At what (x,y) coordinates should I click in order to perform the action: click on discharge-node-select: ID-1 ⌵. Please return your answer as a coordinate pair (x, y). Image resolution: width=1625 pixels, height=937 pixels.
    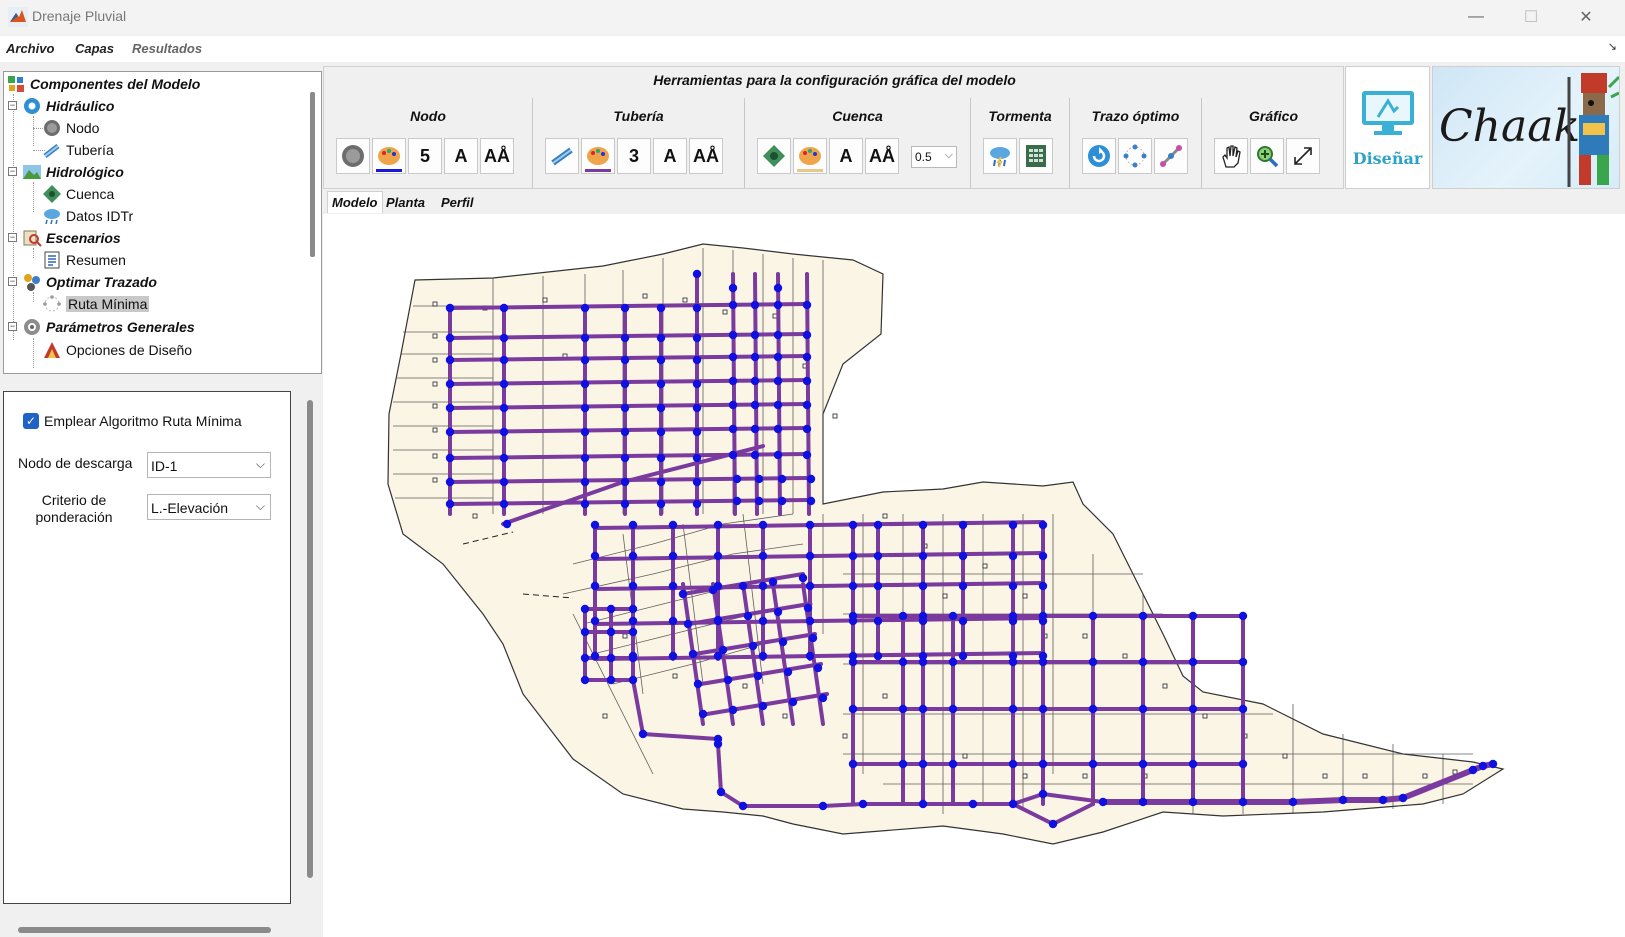
    Looking at the image, I should click on (209, 465).